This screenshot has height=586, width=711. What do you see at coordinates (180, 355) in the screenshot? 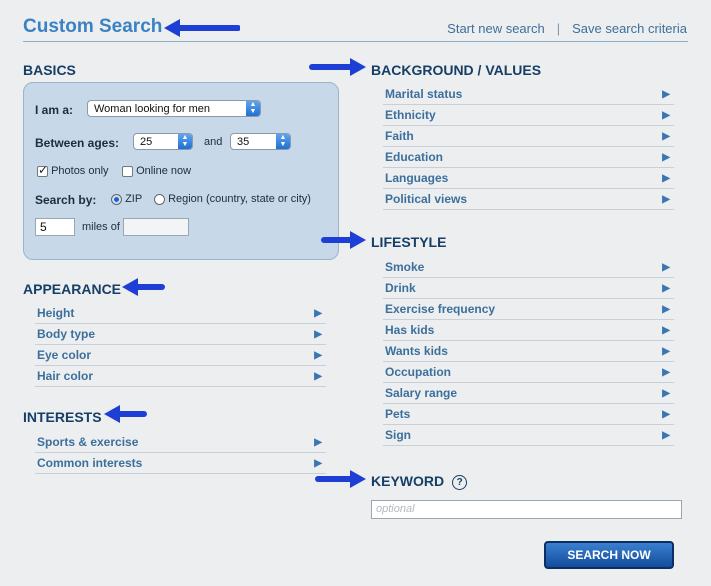
I see `appearance-row: Eye color ▶` at bounding box center [180, 355].